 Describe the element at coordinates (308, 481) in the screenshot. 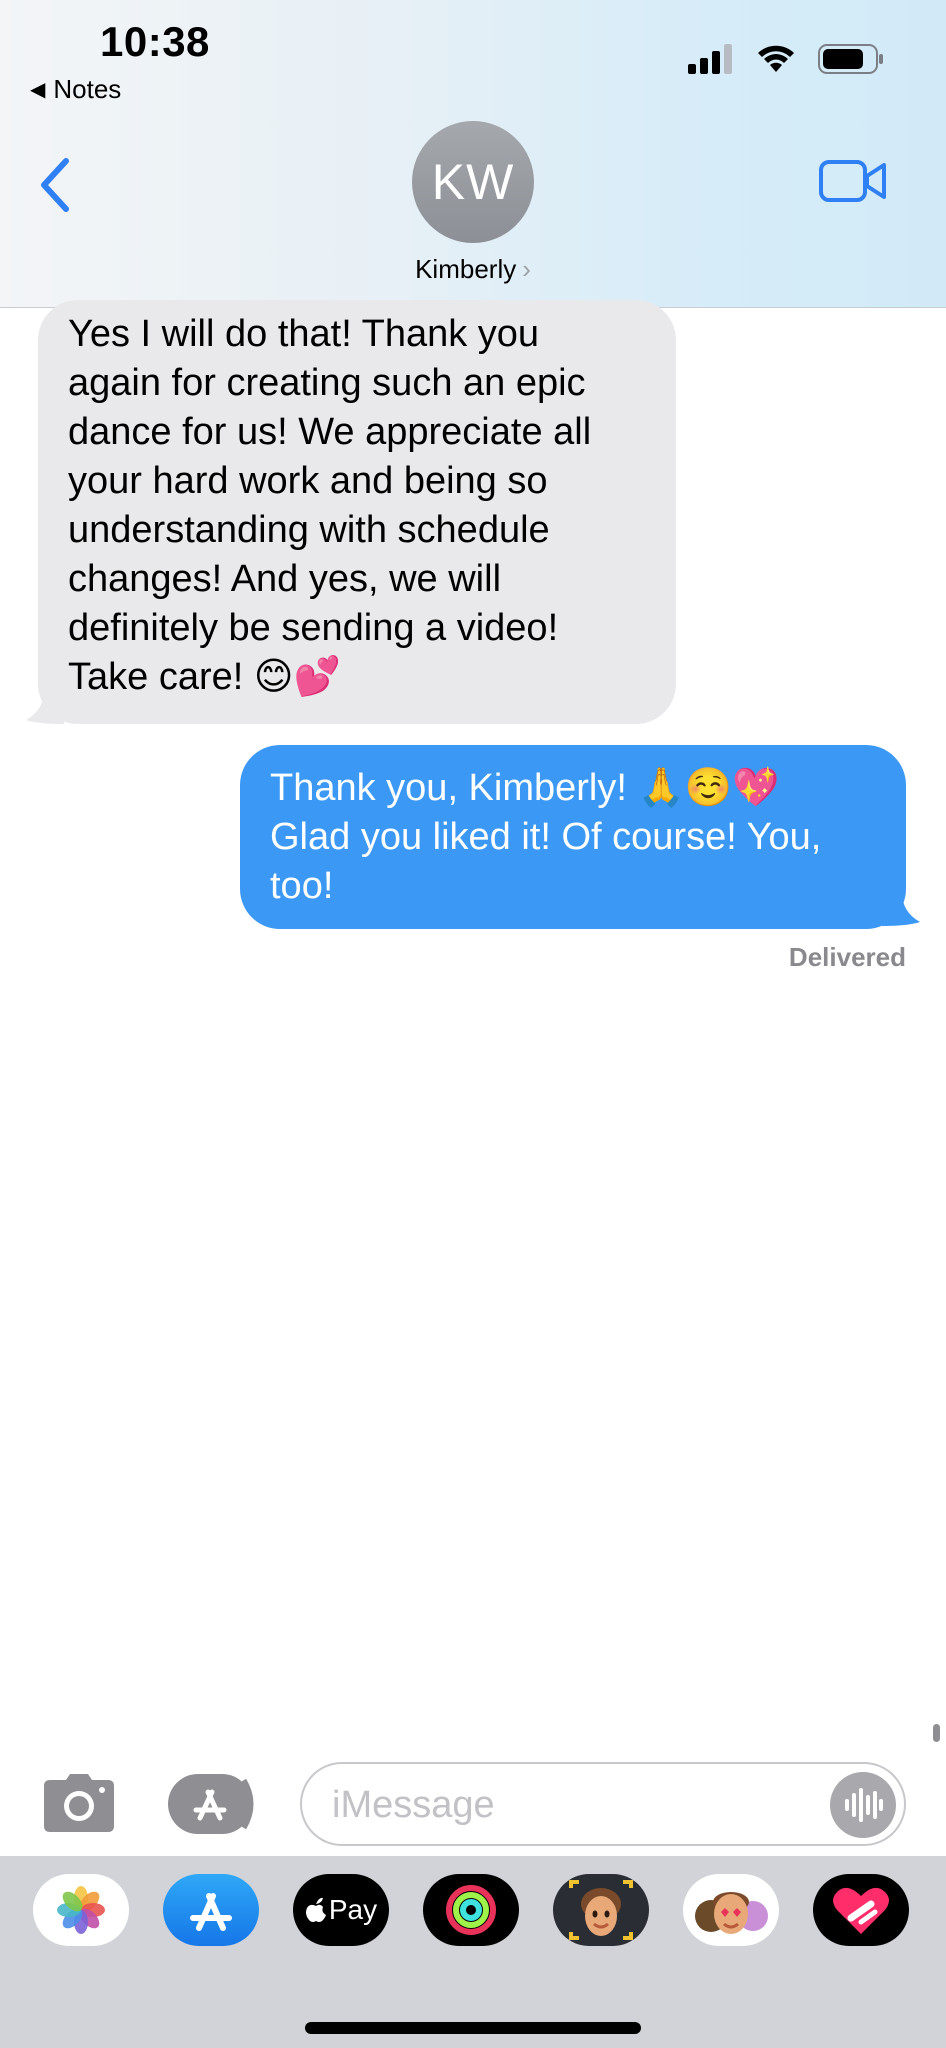

I see `message-line: your hard work and being so` at that location.